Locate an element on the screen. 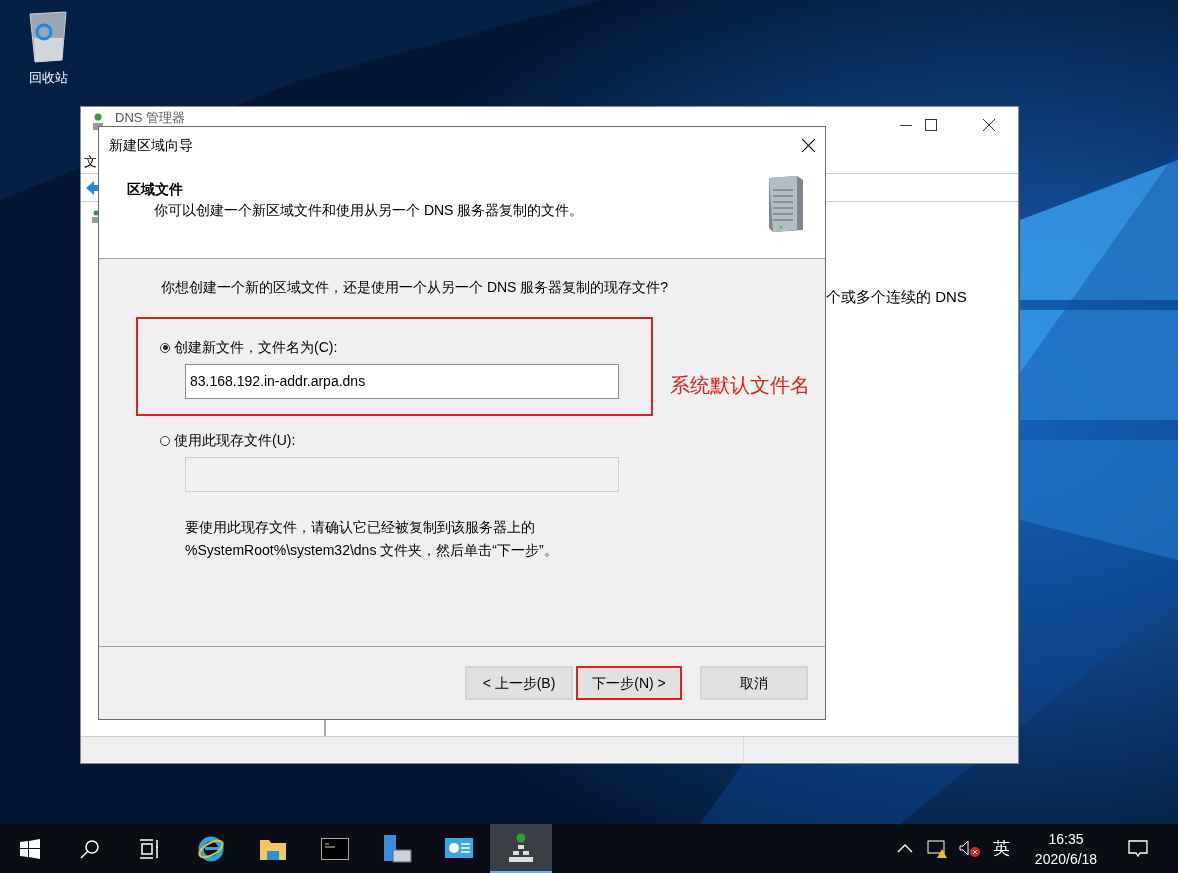 The image size is (1178, 873). note-text: %SystemRoot%\system32\dns 文件夹，然后单击“下一步”。 is located at coordinates (371, 550).